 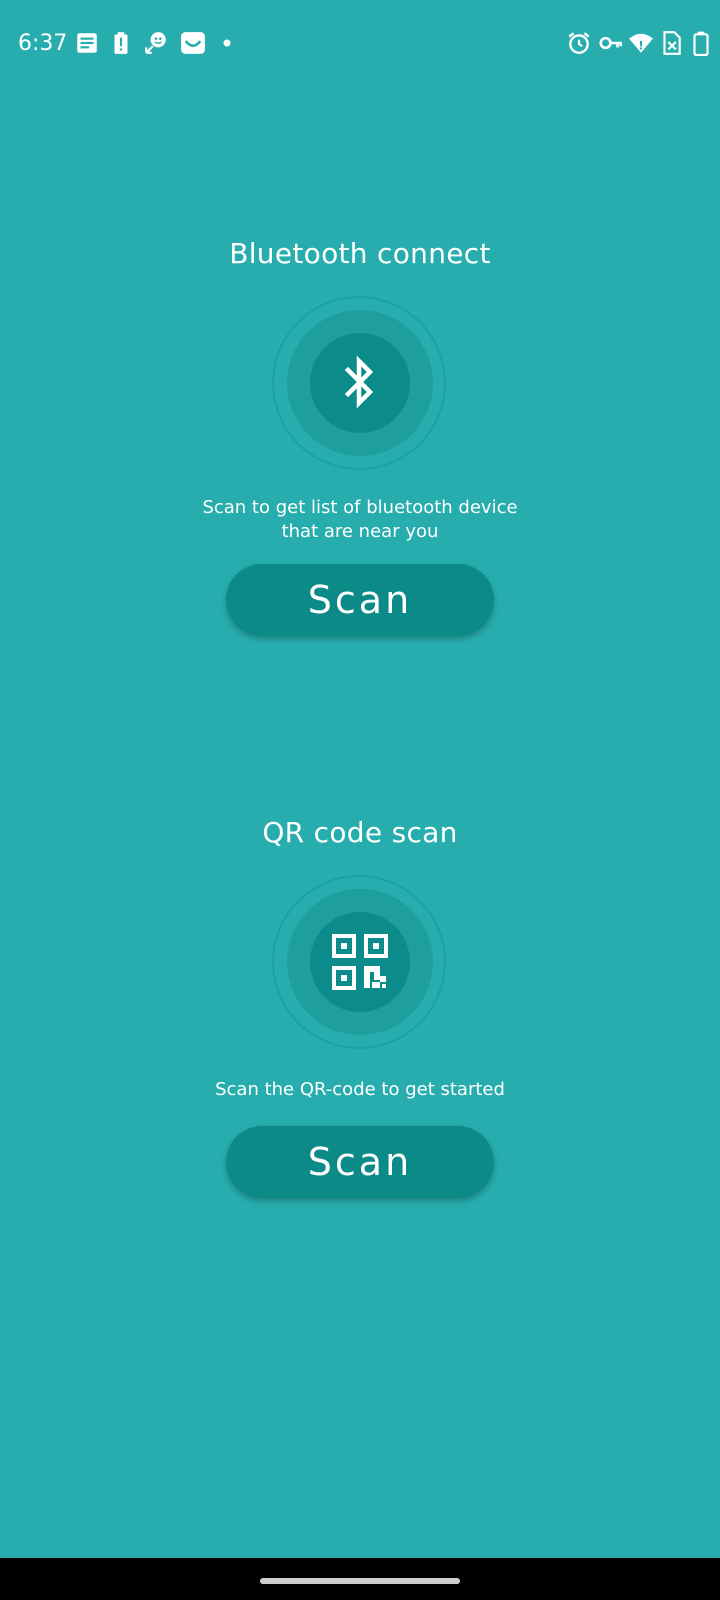 I want to click on home-gesture-handle, so click(x=360, y=1581).